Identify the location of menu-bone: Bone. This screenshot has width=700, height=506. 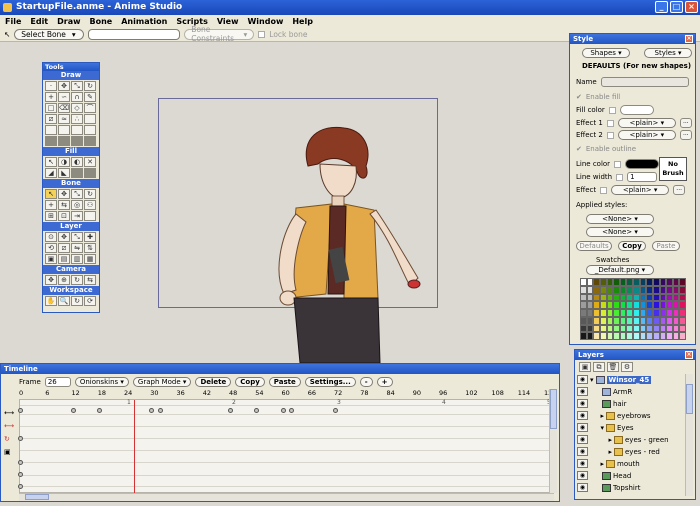
(101, 21).